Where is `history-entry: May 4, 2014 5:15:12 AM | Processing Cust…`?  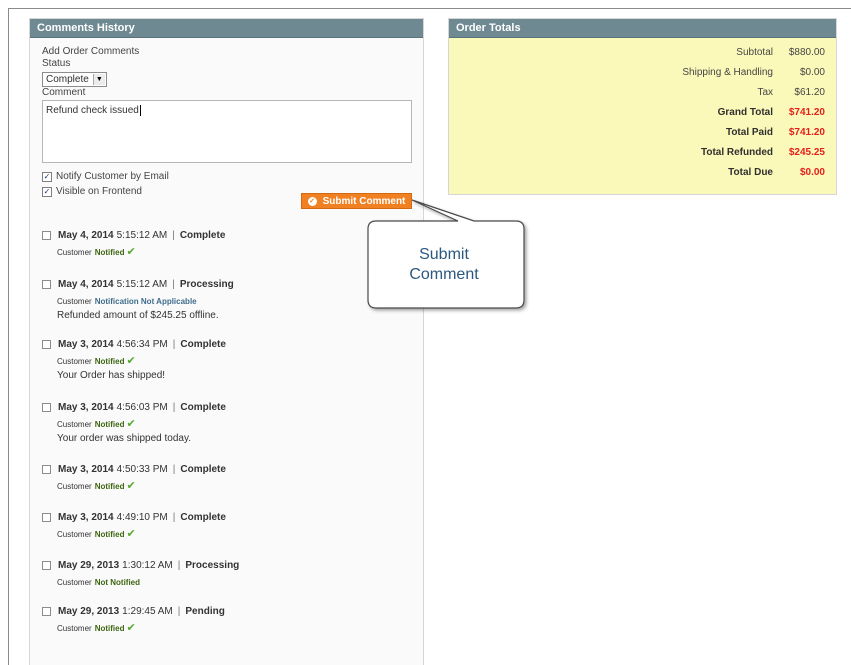 history-entry: May 4, 2014 5:15:12 AM | Processing Cust… is located at coordinates (227, 299).